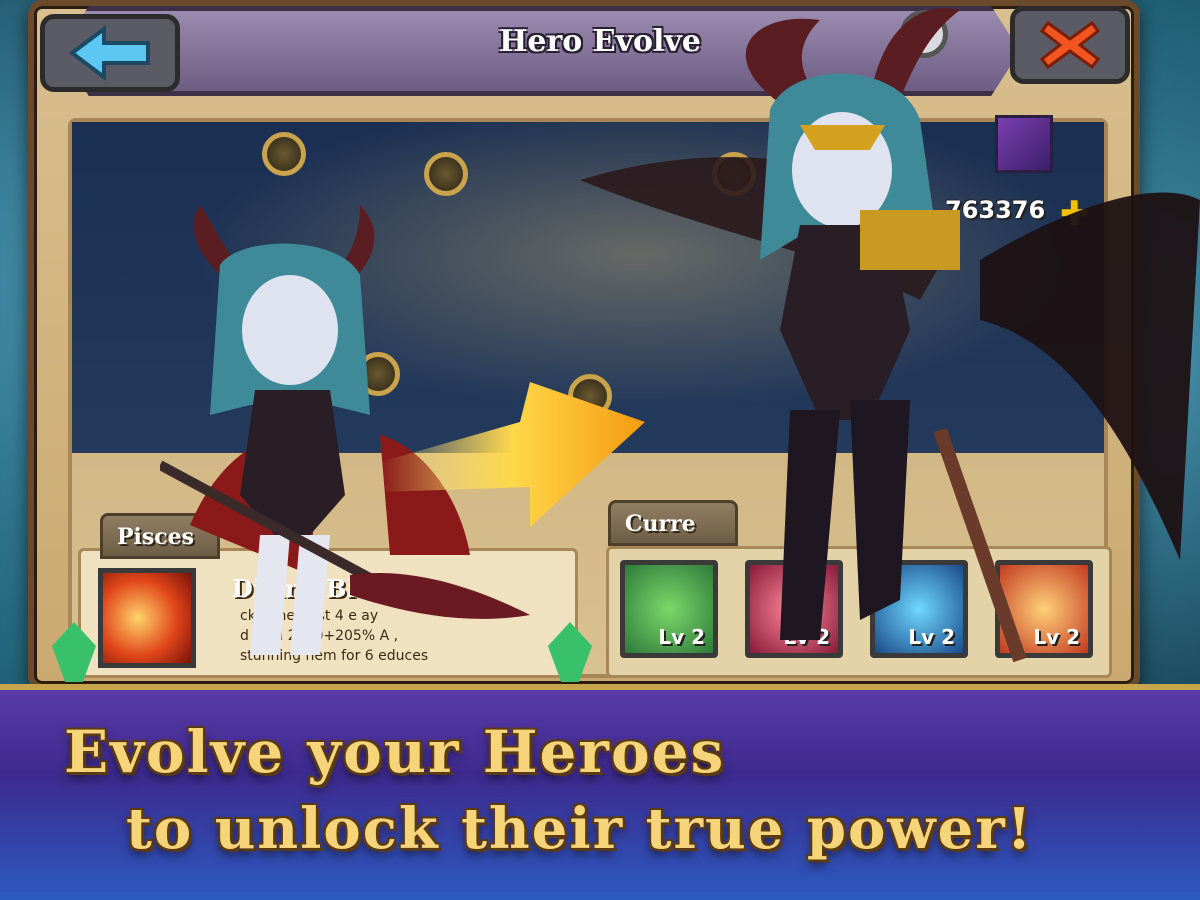 This screenshot has height=900, width=1200. Describe the element at coordinates (512, 454) in the screenshot. I see `evolve-arrow-icon` at that location.